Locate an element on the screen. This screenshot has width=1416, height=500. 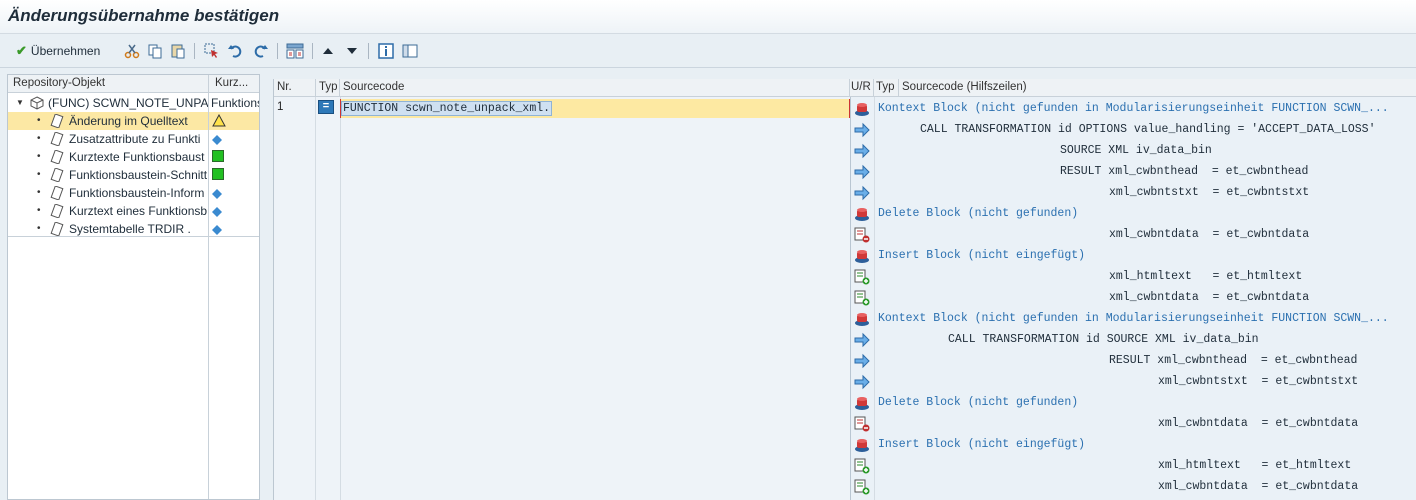
tree-item: • Funktionsbaustein-Inform is located at coordinates (133, 193).